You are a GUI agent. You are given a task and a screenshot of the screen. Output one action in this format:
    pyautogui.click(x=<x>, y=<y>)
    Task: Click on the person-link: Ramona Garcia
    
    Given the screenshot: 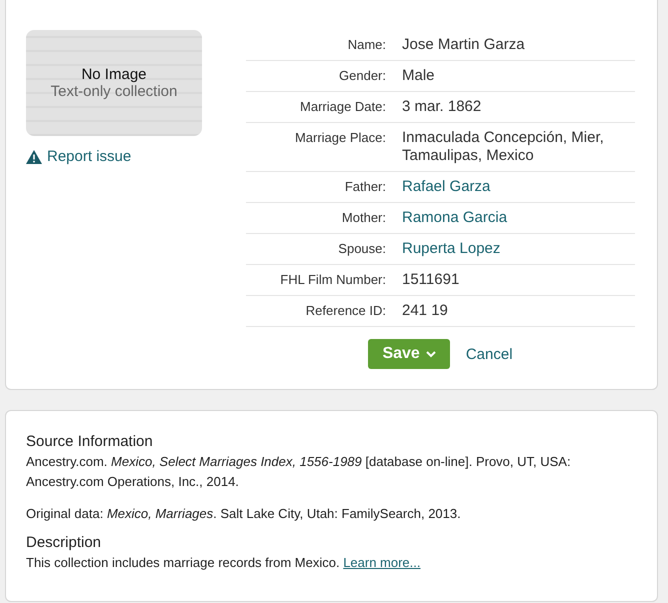 What is the action you would take?
    pyautogui.click(x=518, y=218)
    